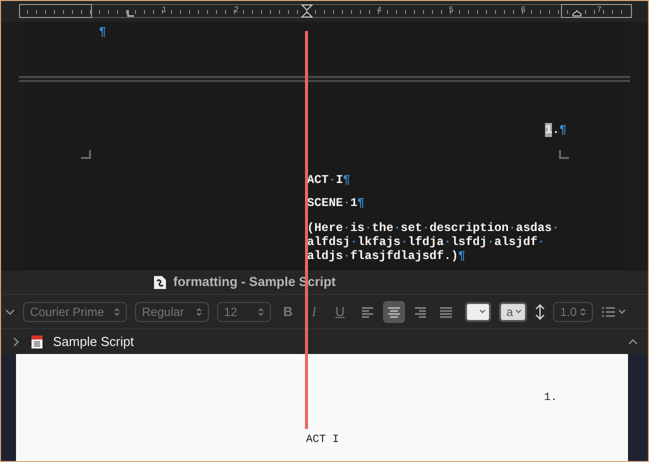 The width and height of the screenshot is (649, 462). What do you see at coordinates (75, 312) in the screenshot?
I see `font-select: Courier Prime` at bounding box center [75, 312].